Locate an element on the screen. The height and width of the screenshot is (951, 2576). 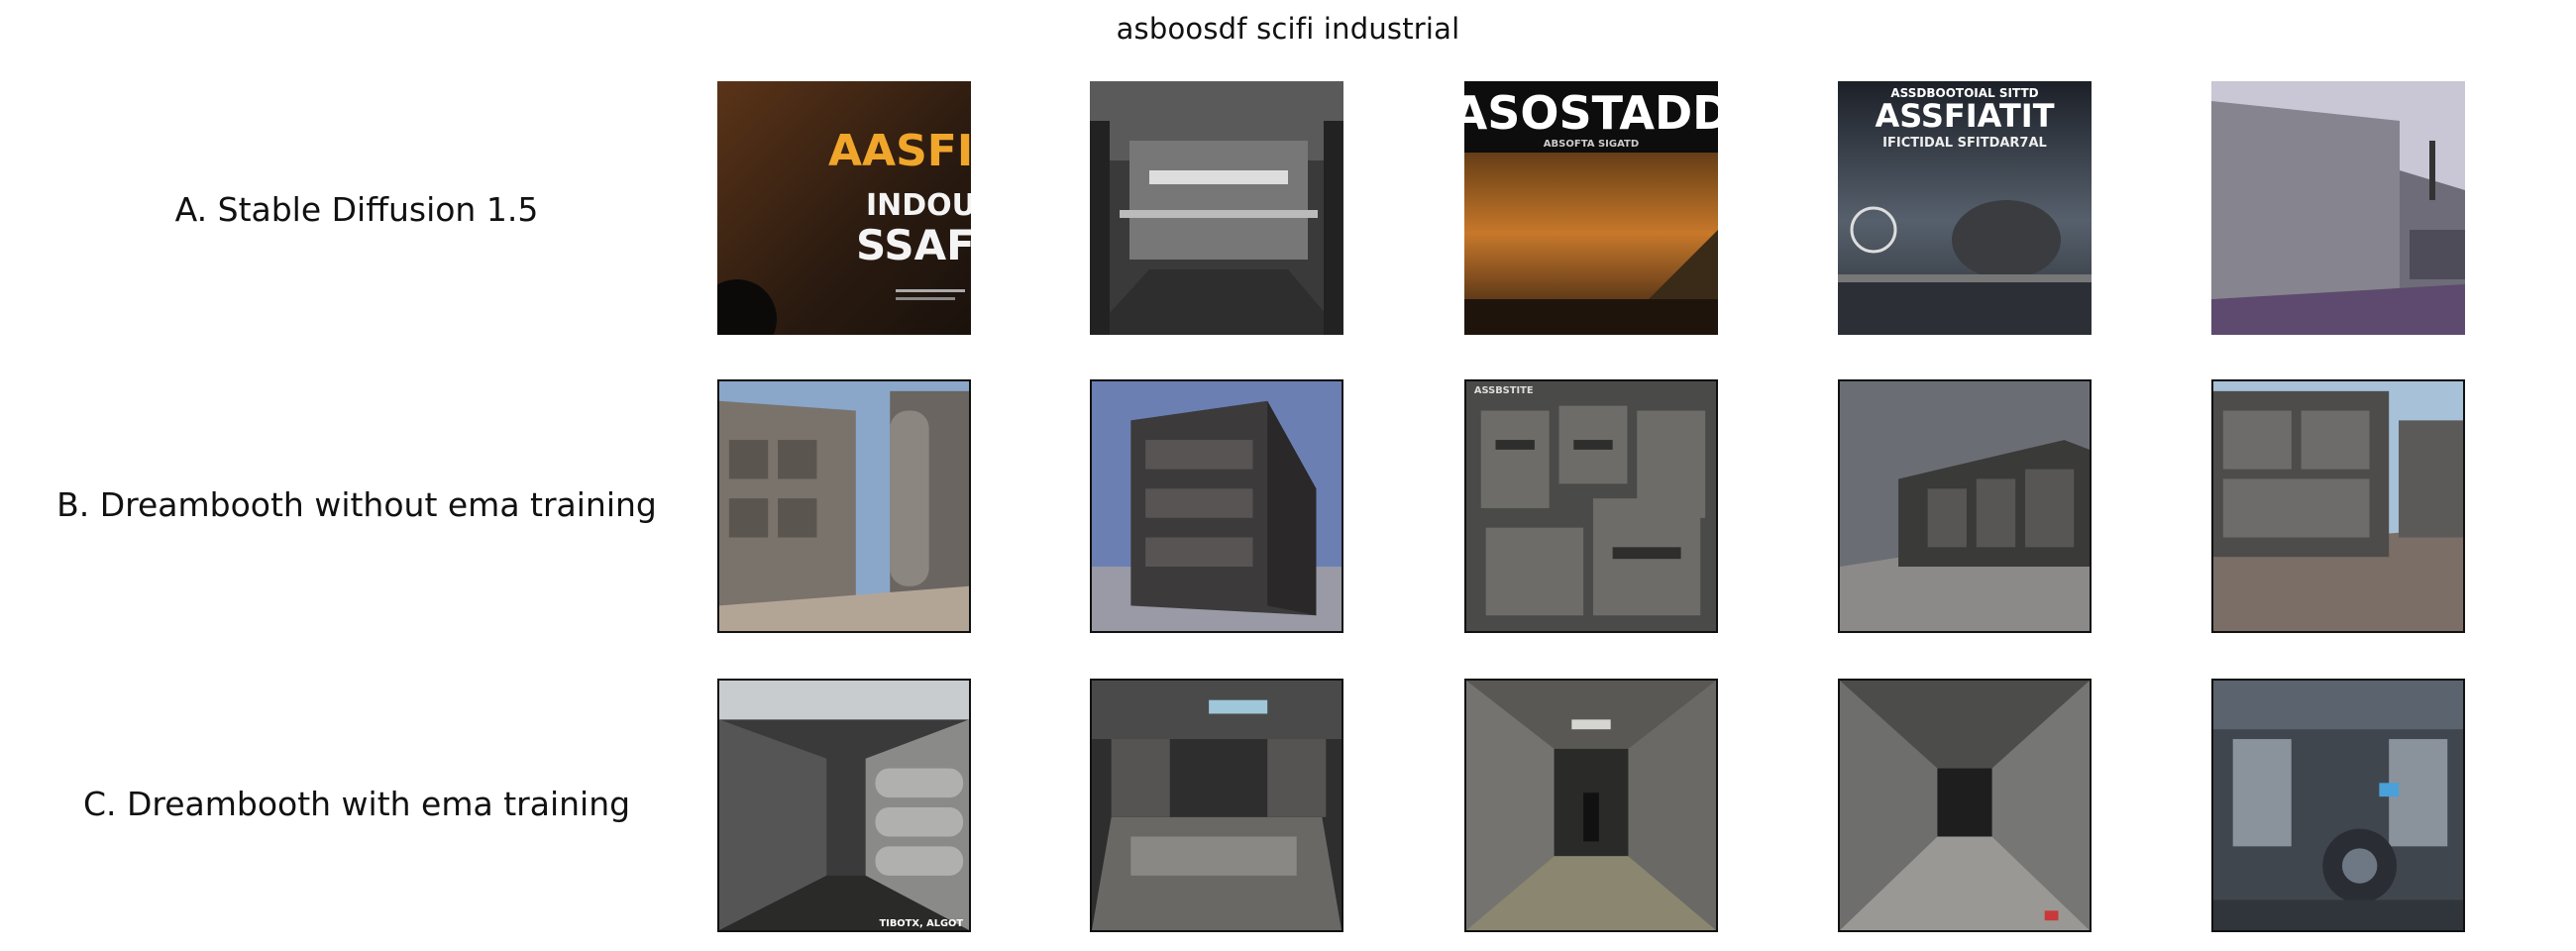
image-a5-warehouse is located at coordinates (2338, 208).